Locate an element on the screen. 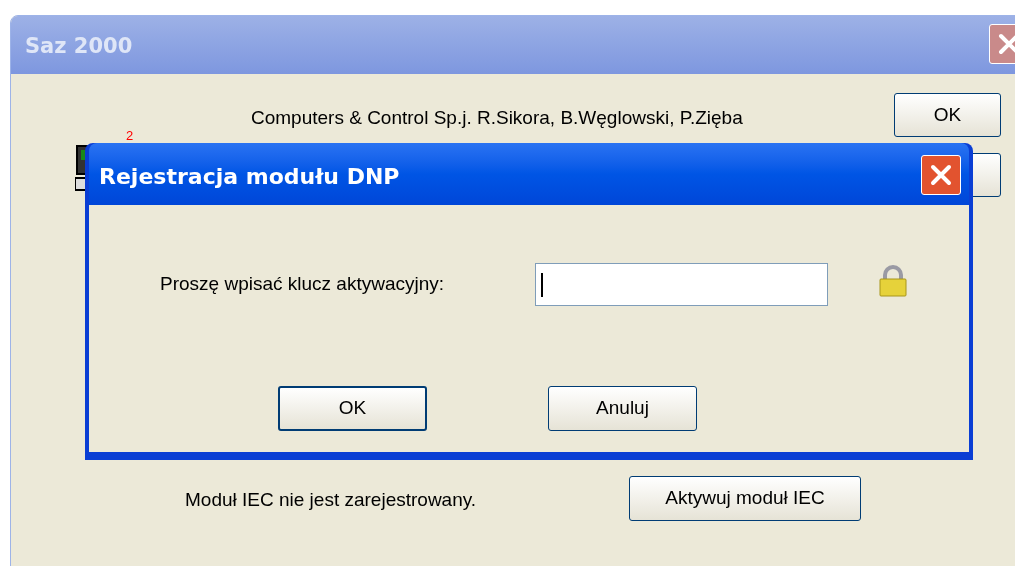 The width and height of the screenshot is (1015, 566). company-text: Computers & Control Sp.j. R.Sikora, B.Węglowski, P.Zięba is located at coordinates (497, 118).